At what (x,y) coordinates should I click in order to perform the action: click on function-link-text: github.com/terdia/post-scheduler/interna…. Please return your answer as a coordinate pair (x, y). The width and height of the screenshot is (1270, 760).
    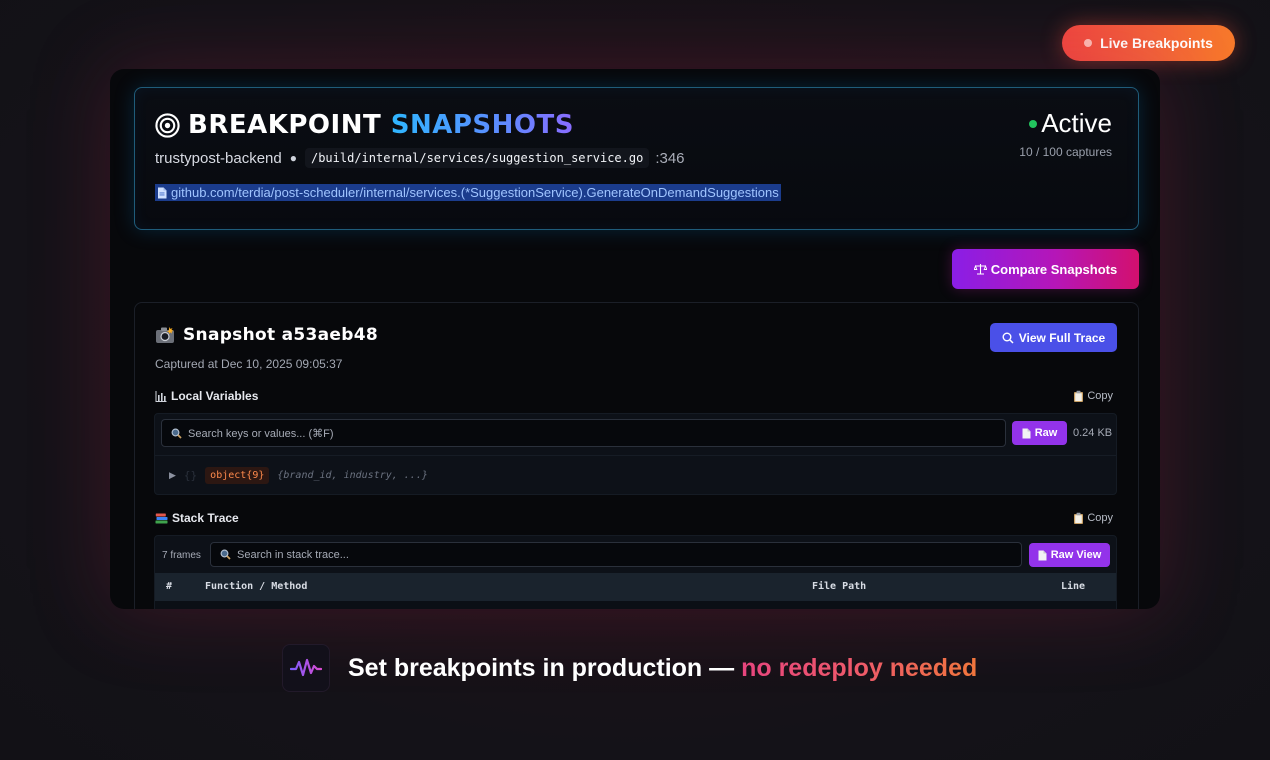
    Looking at the image, I should click on (475, 192).